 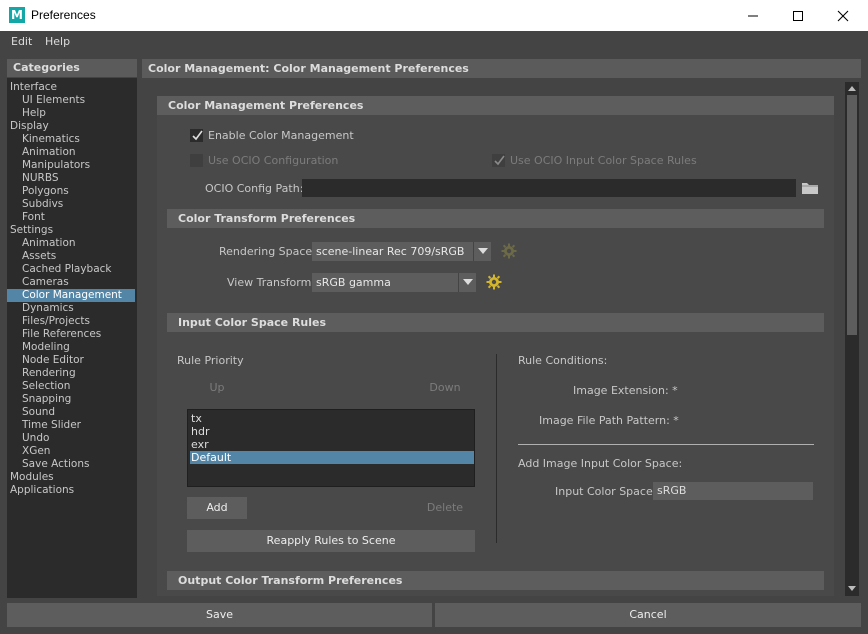 I want to click on list-item: exr, so click(x=331, y=444).